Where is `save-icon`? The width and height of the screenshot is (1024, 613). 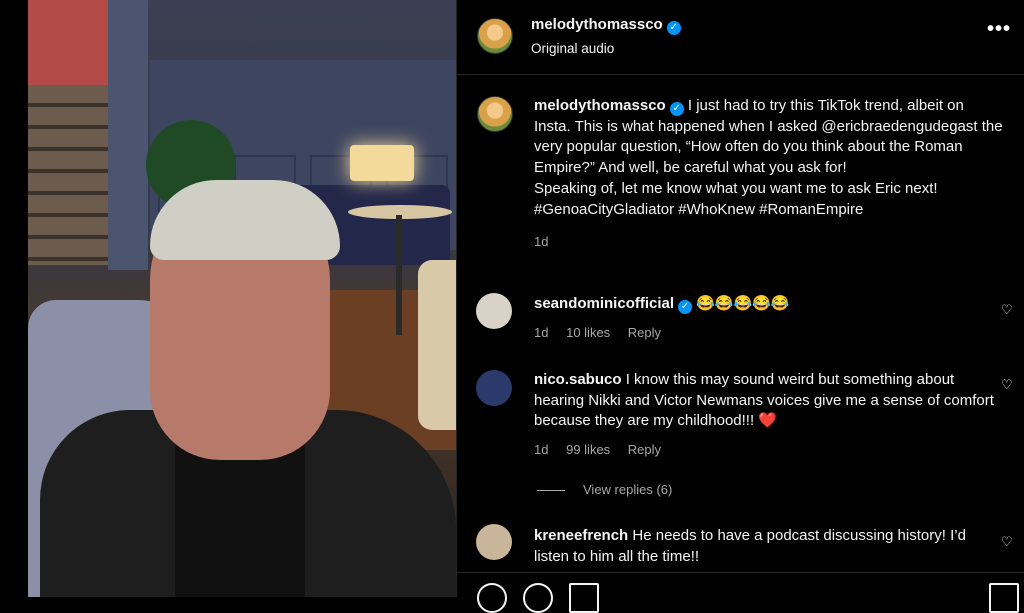 save-icon is located at coordinates (1004, 598).